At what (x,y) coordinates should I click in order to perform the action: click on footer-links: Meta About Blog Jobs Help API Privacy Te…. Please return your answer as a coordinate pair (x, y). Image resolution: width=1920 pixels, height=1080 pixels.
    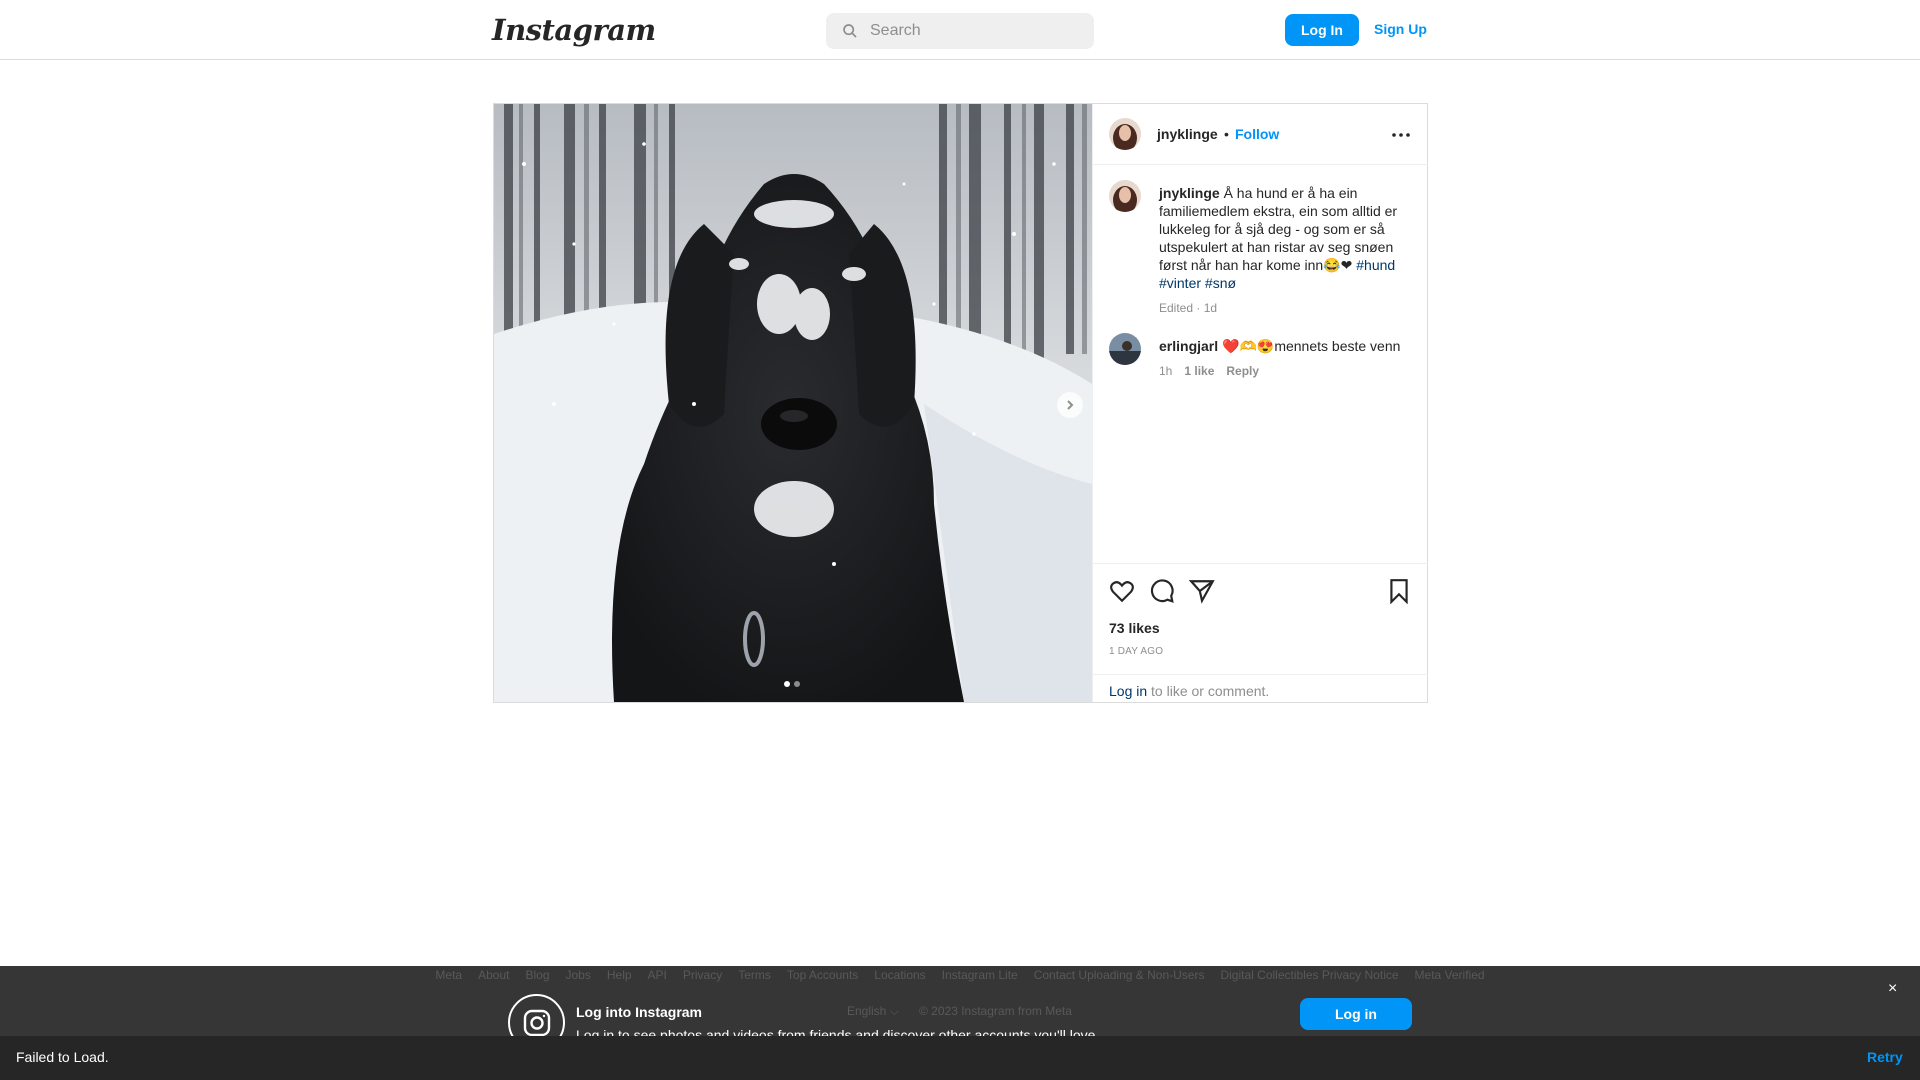
    Looking at the image, I should click on (960, 975).